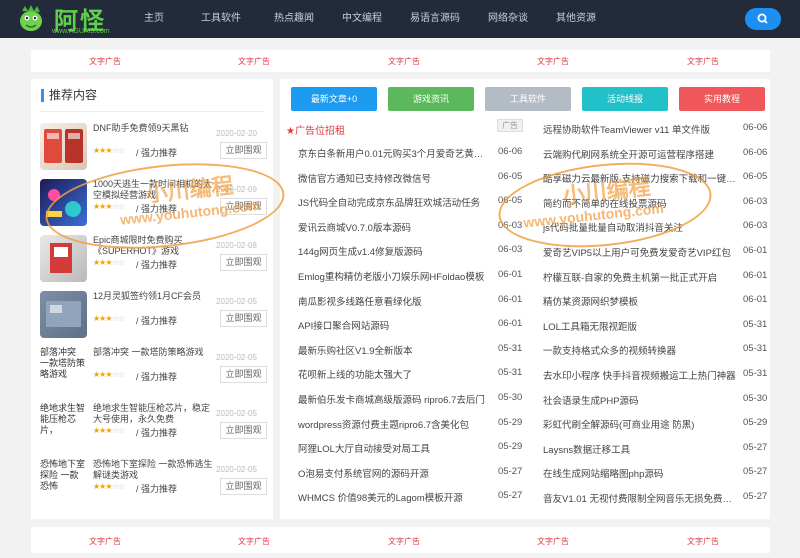 The height and width of the screenshot is (558, 800). I want to click on article-row: 云端购代刷网系统全开源可运营程序搭建 06-06, so click(633, 154).